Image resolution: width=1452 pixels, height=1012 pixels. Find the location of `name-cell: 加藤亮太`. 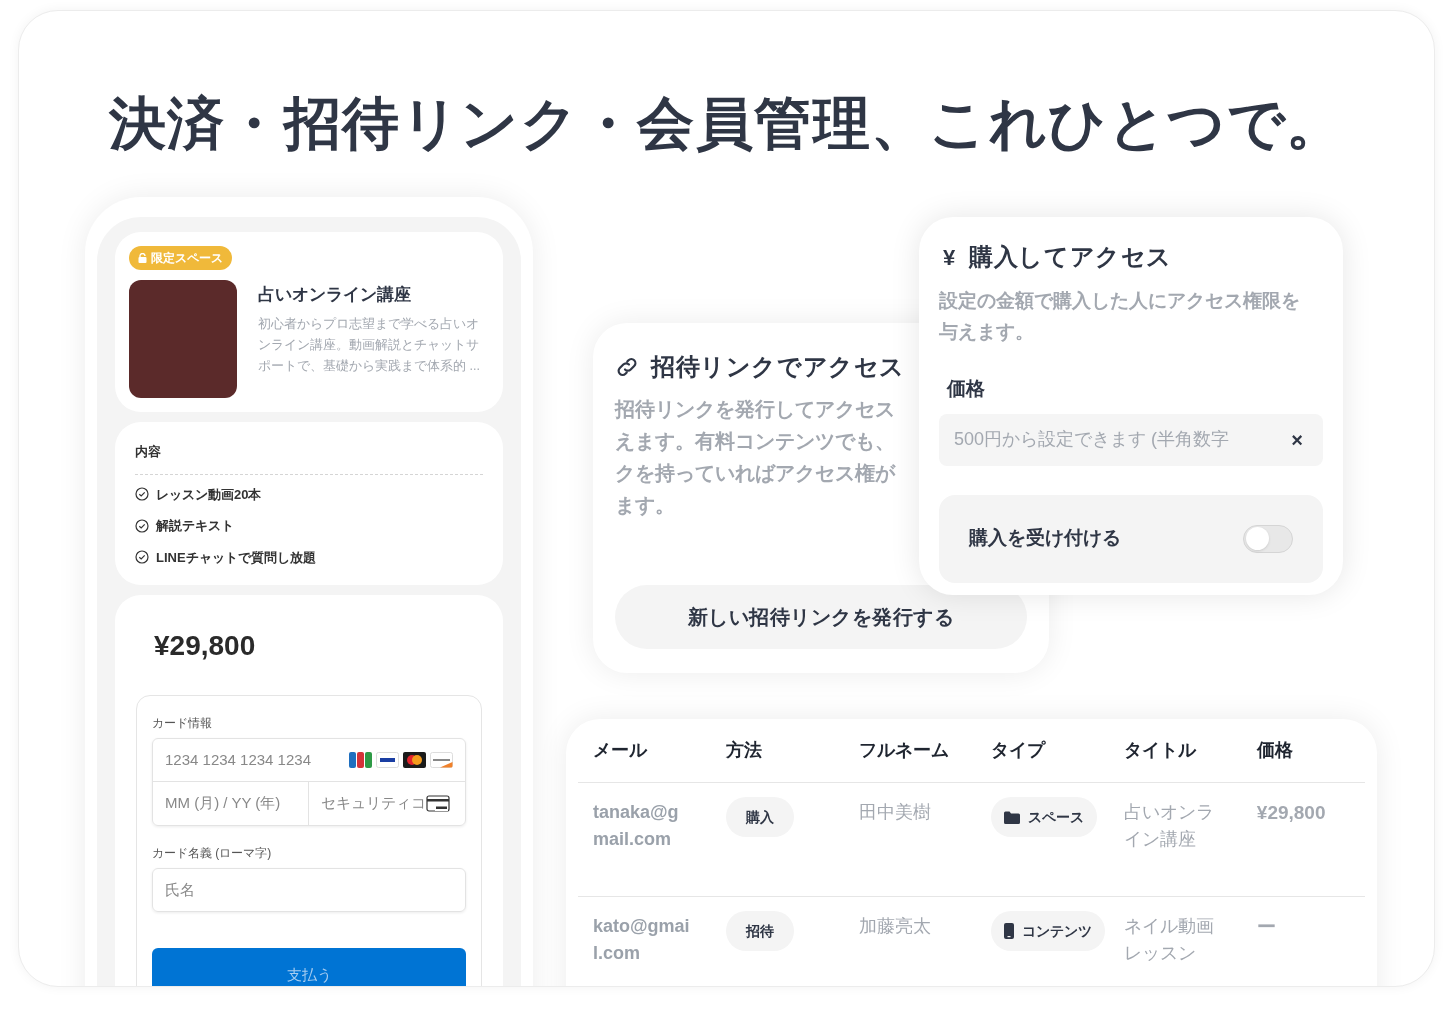

name-cell: 加藤亮太 is located at coordinates (894, 926).